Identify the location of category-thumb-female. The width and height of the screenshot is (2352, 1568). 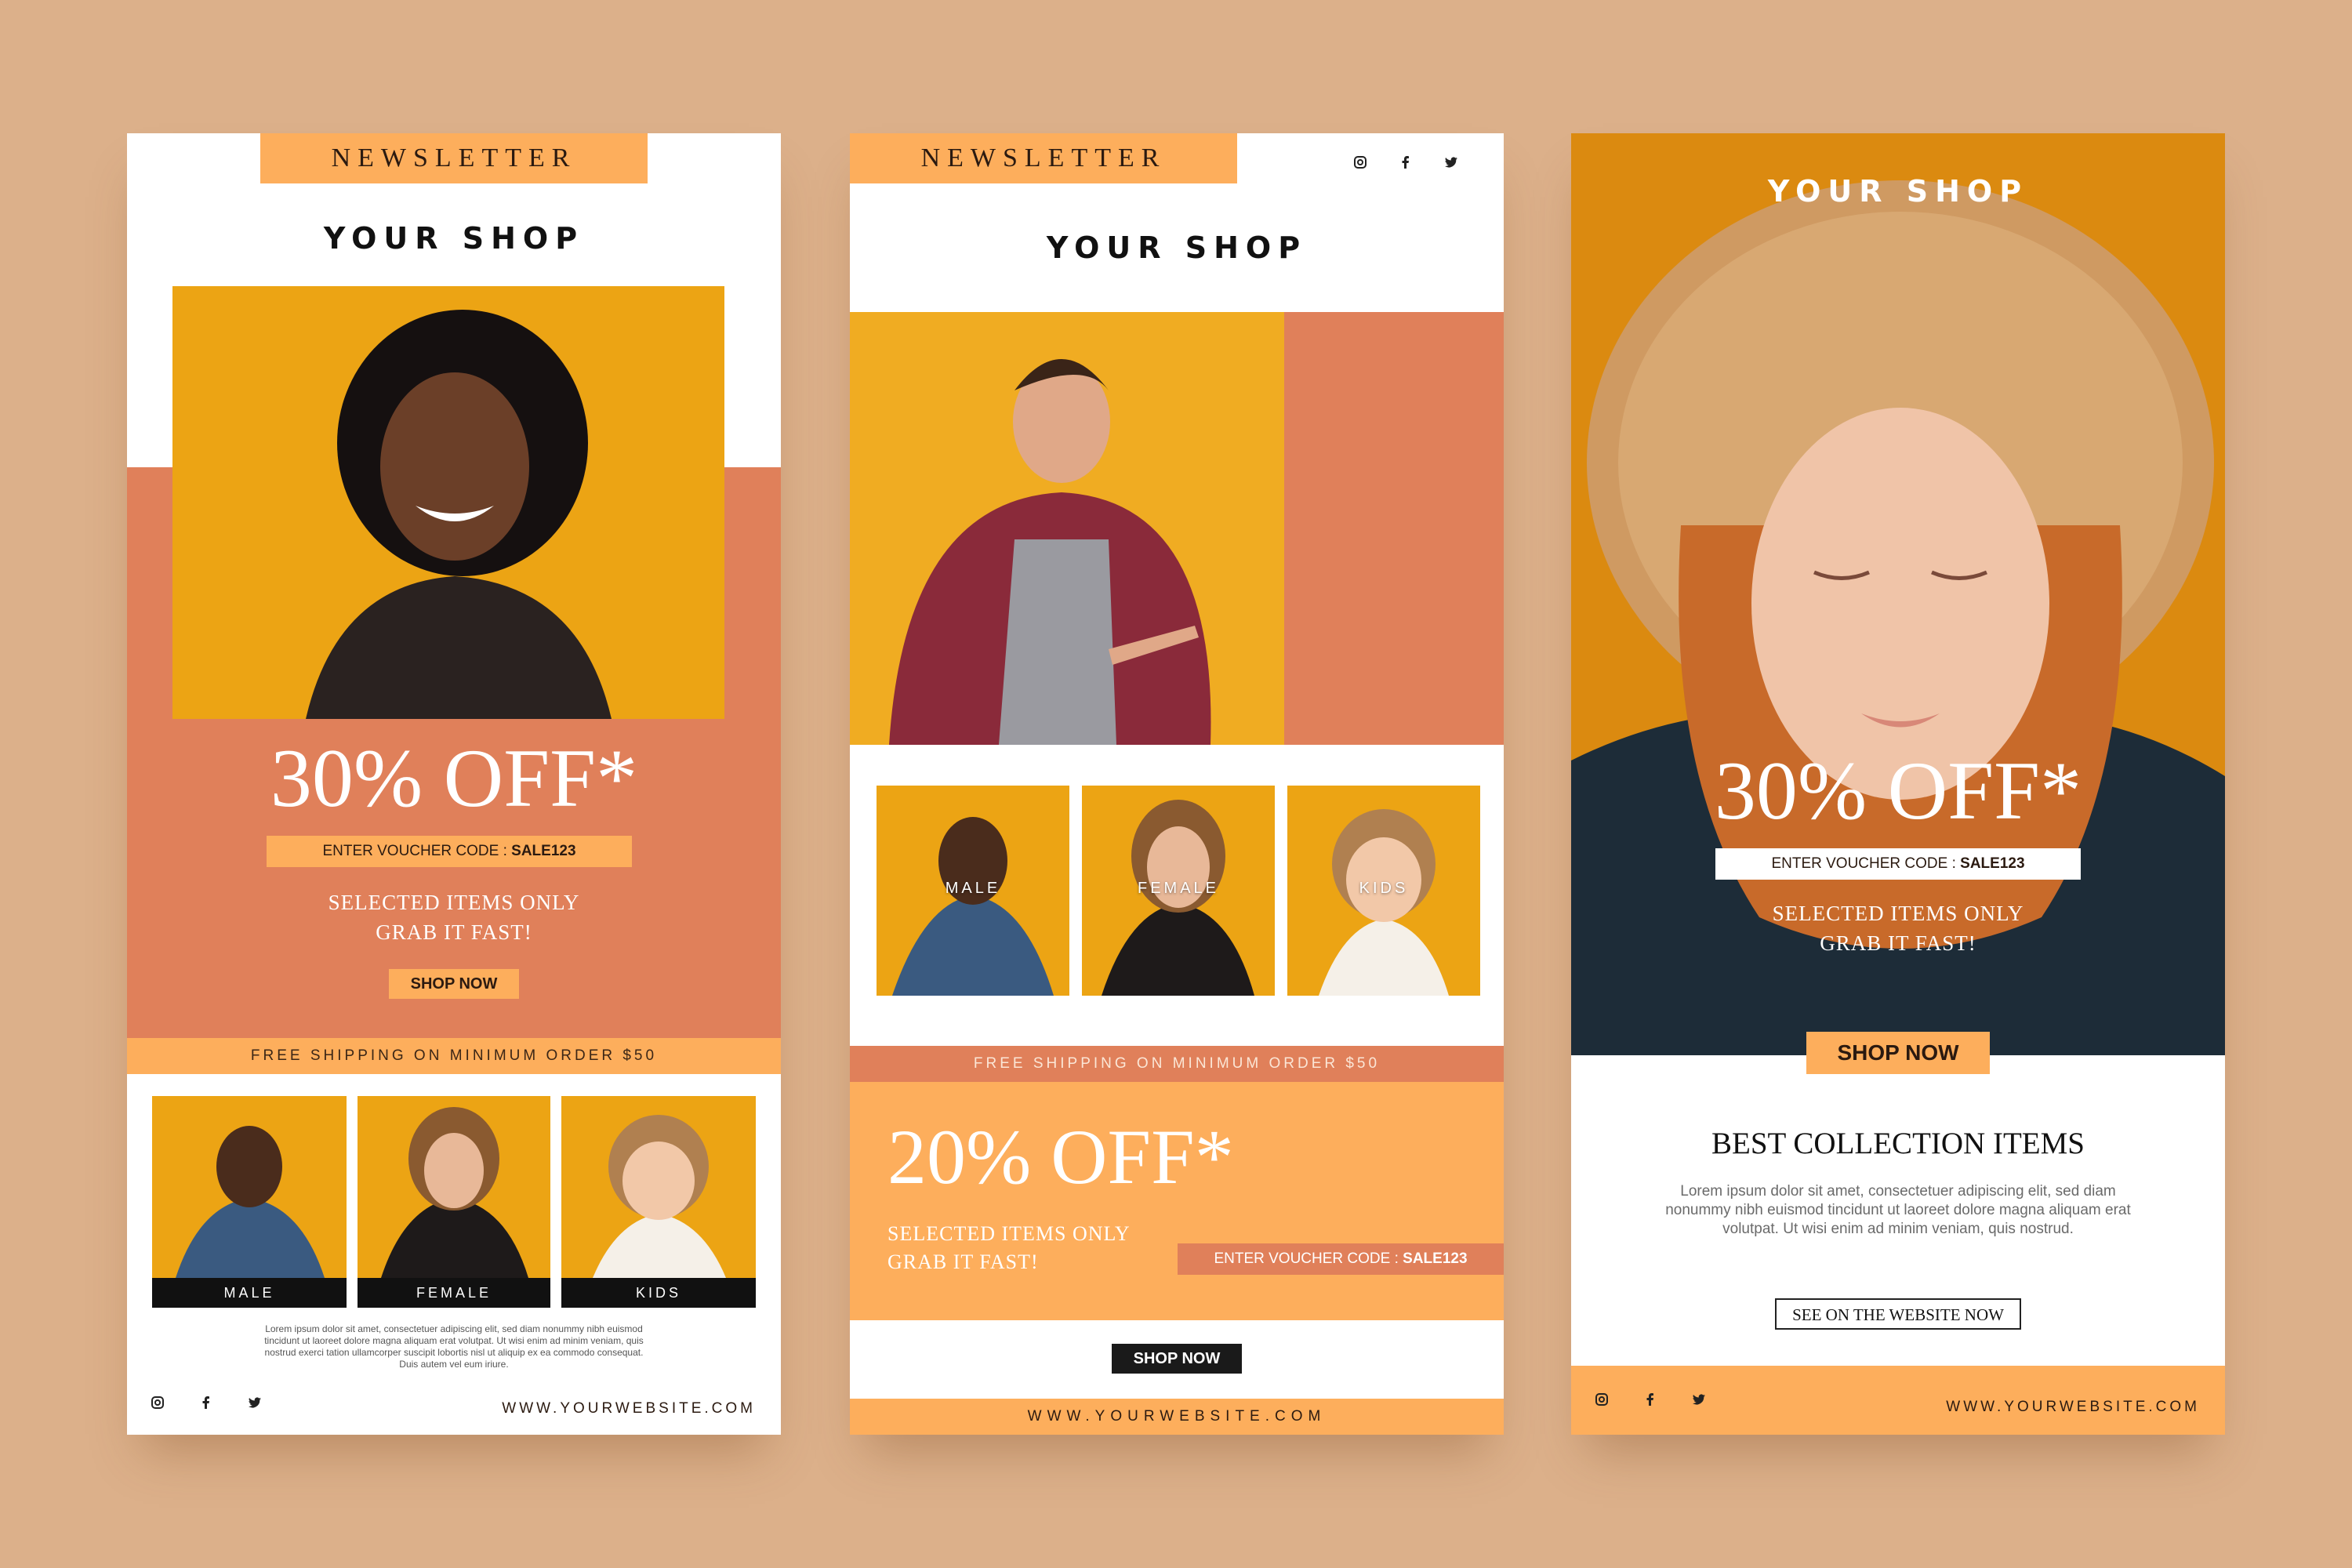
(454, 1187).